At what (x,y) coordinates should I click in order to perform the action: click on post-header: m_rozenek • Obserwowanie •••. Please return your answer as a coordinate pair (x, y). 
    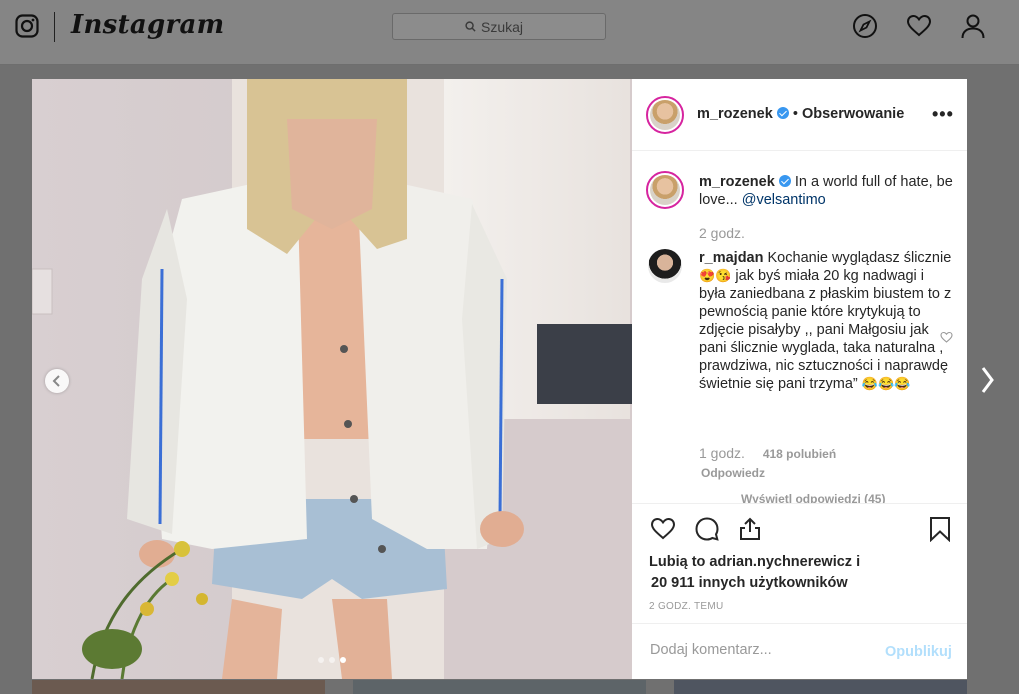
    Looking at the image, I should click on (799, 115).